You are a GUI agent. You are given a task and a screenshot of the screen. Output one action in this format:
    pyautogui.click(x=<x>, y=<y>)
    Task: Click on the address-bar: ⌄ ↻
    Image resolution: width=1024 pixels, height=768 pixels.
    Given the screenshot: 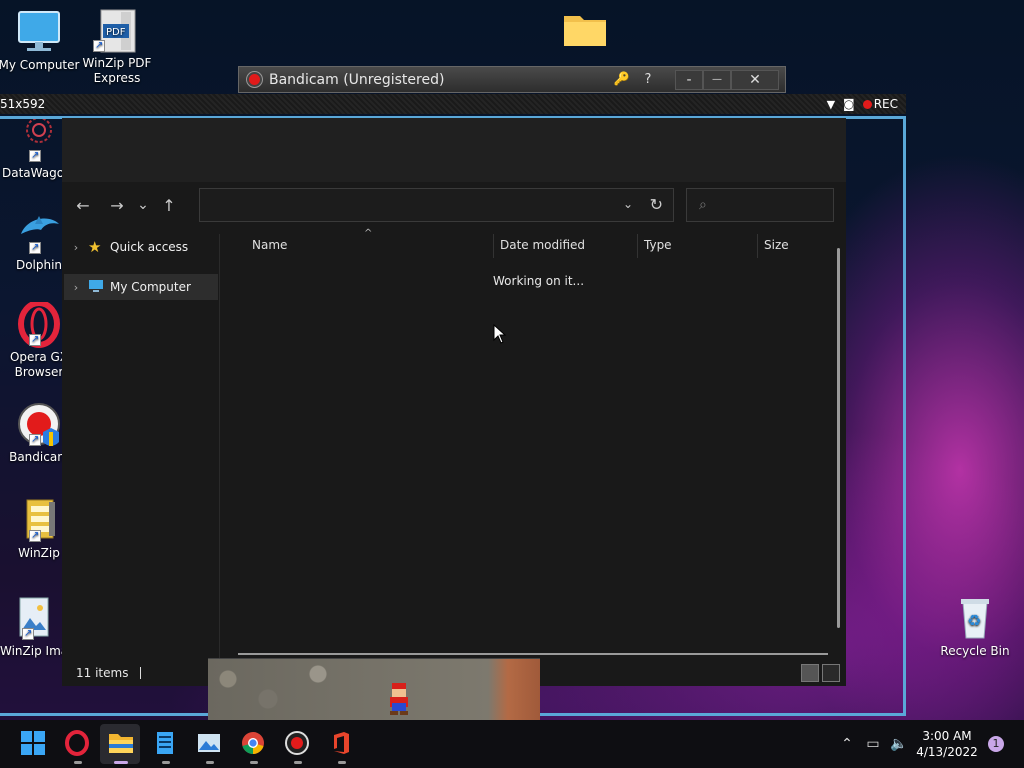 What is the action you would take?
    pyautogui.click(x=436, y=205)
    